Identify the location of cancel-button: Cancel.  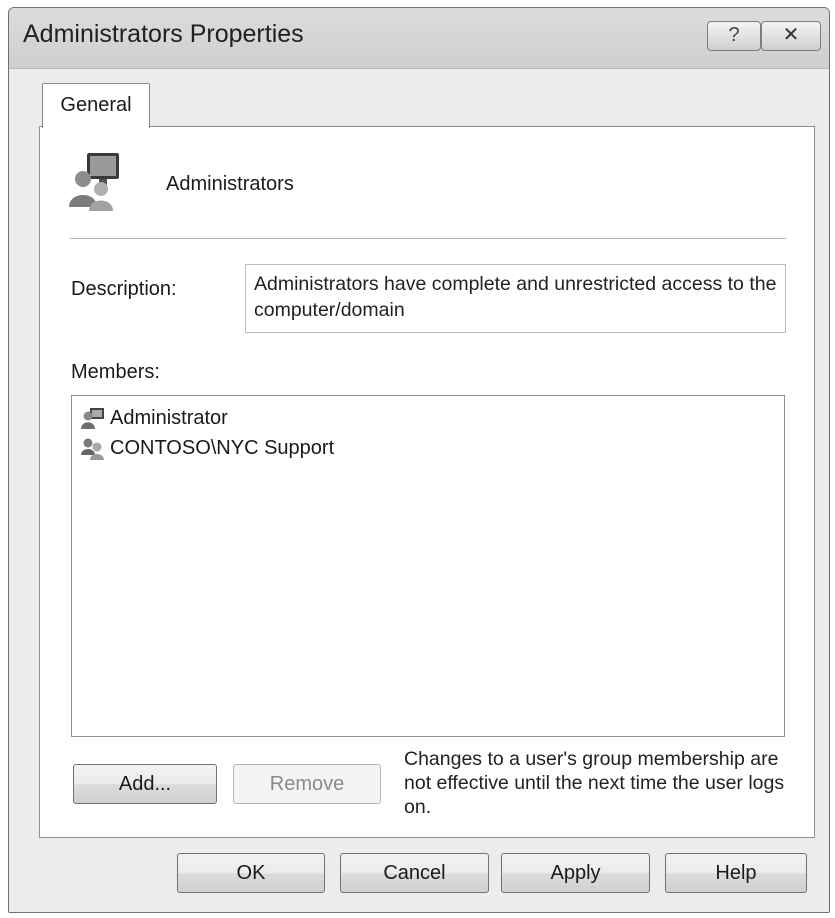
(414, 873).